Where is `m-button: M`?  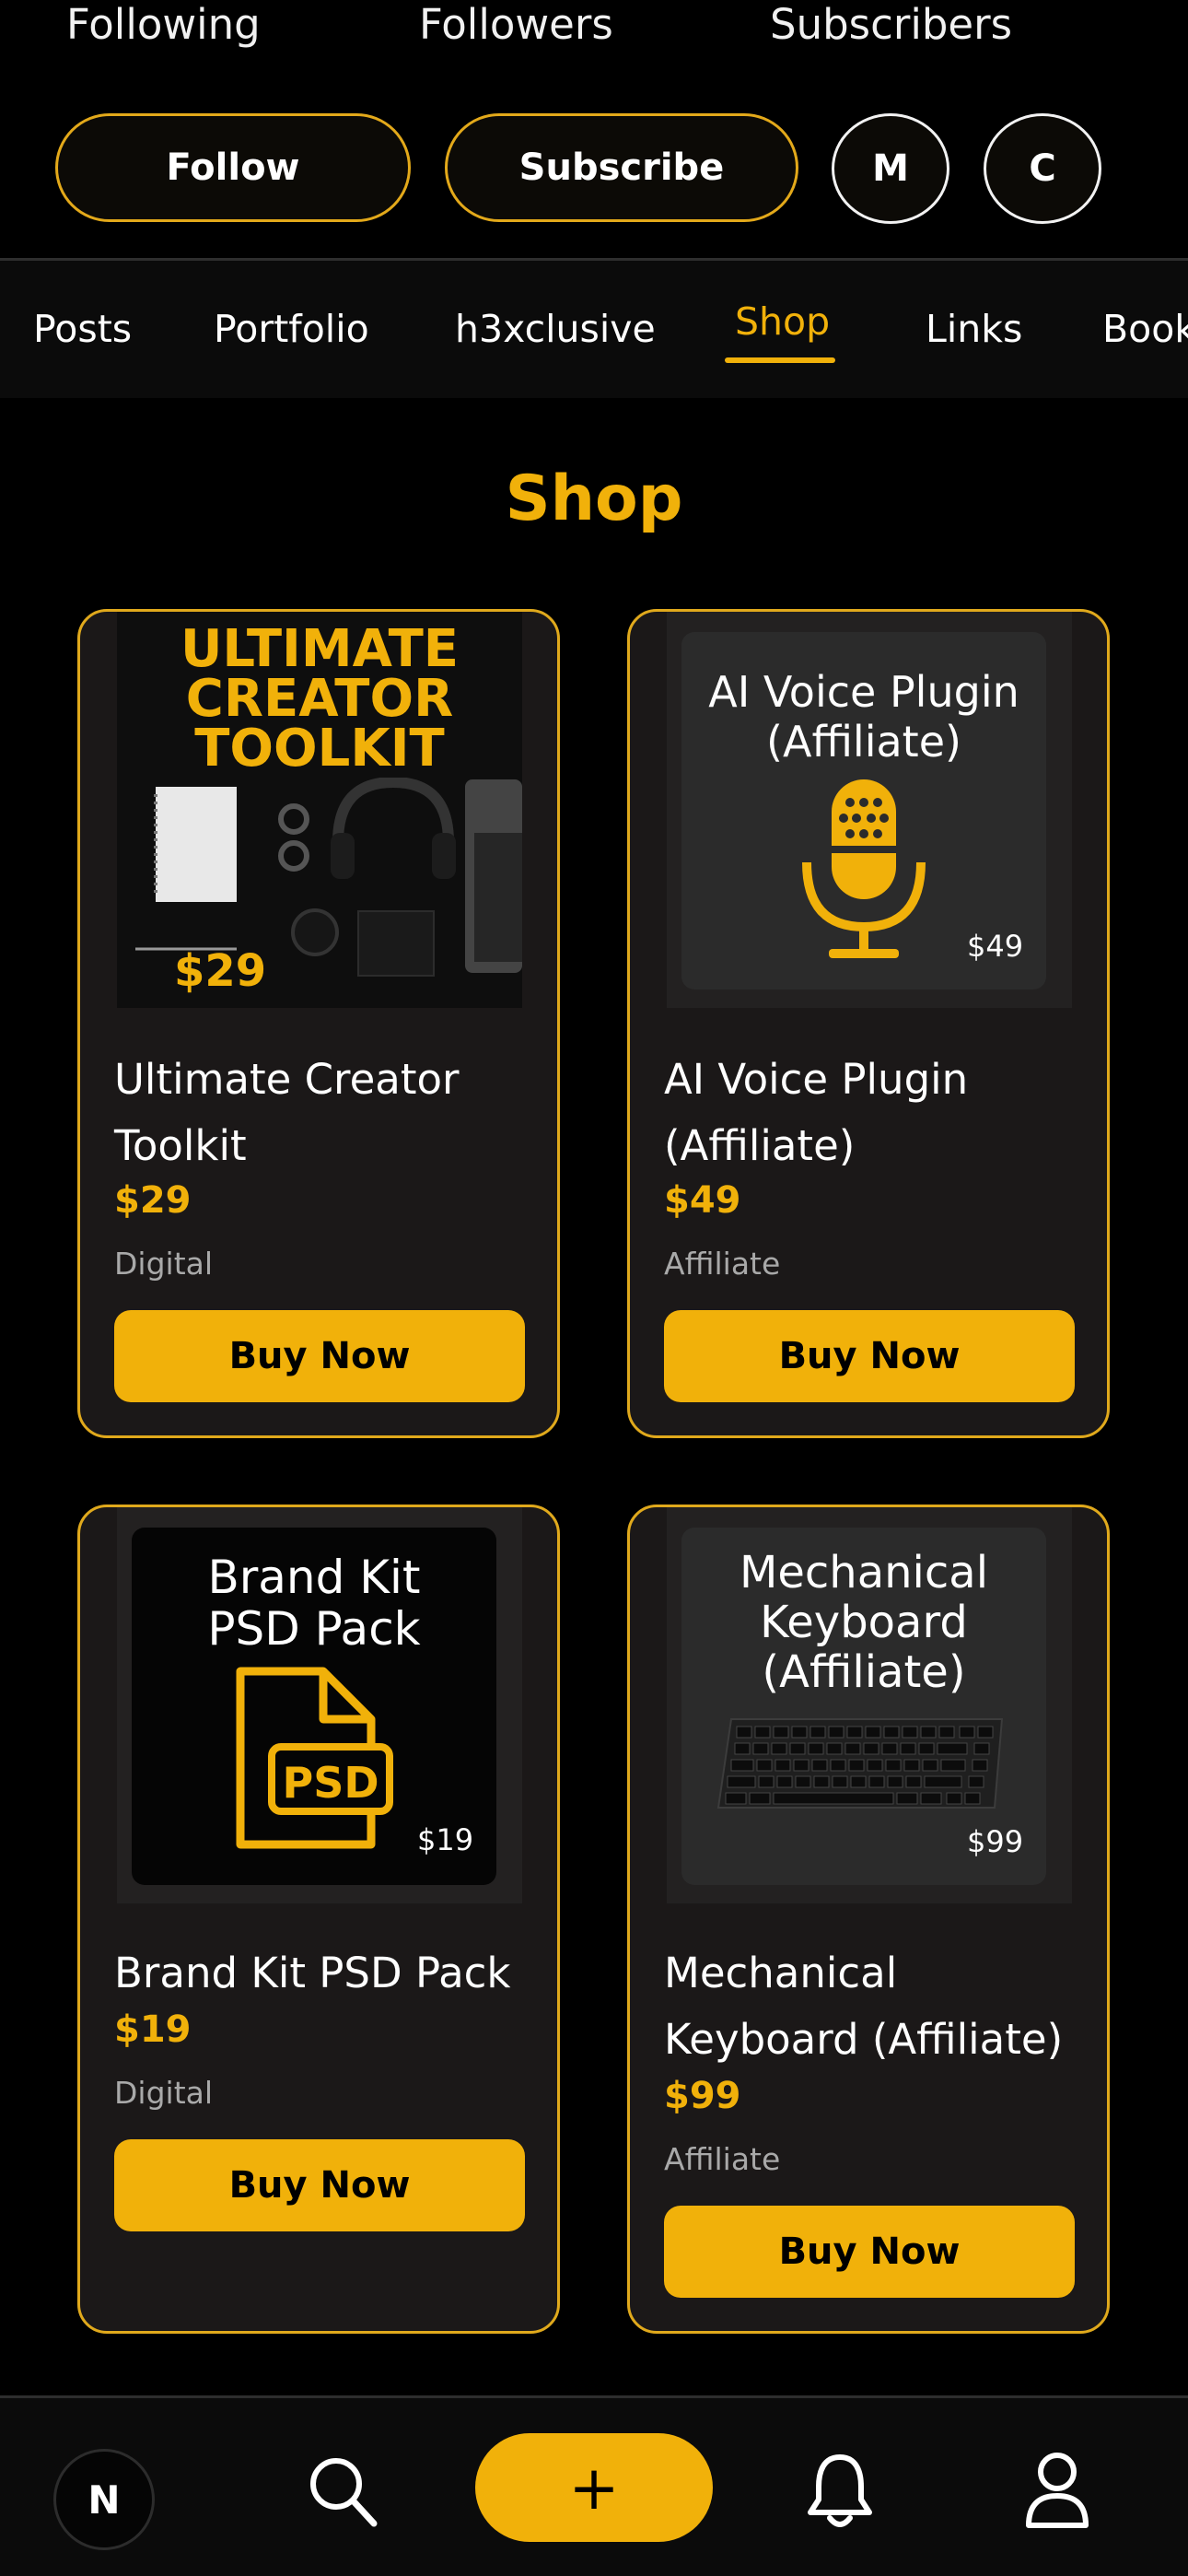
m-button: M is located at coordinates (890, 168).